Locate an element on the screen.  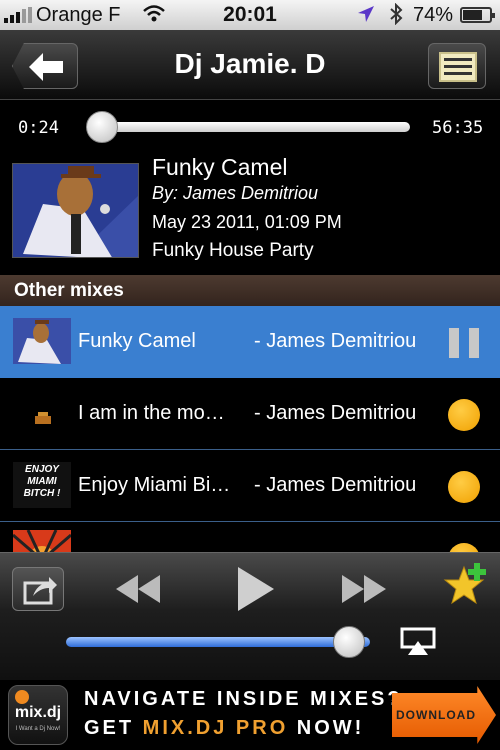
add-favorite-star-icon is located at coordinates (464, 584).